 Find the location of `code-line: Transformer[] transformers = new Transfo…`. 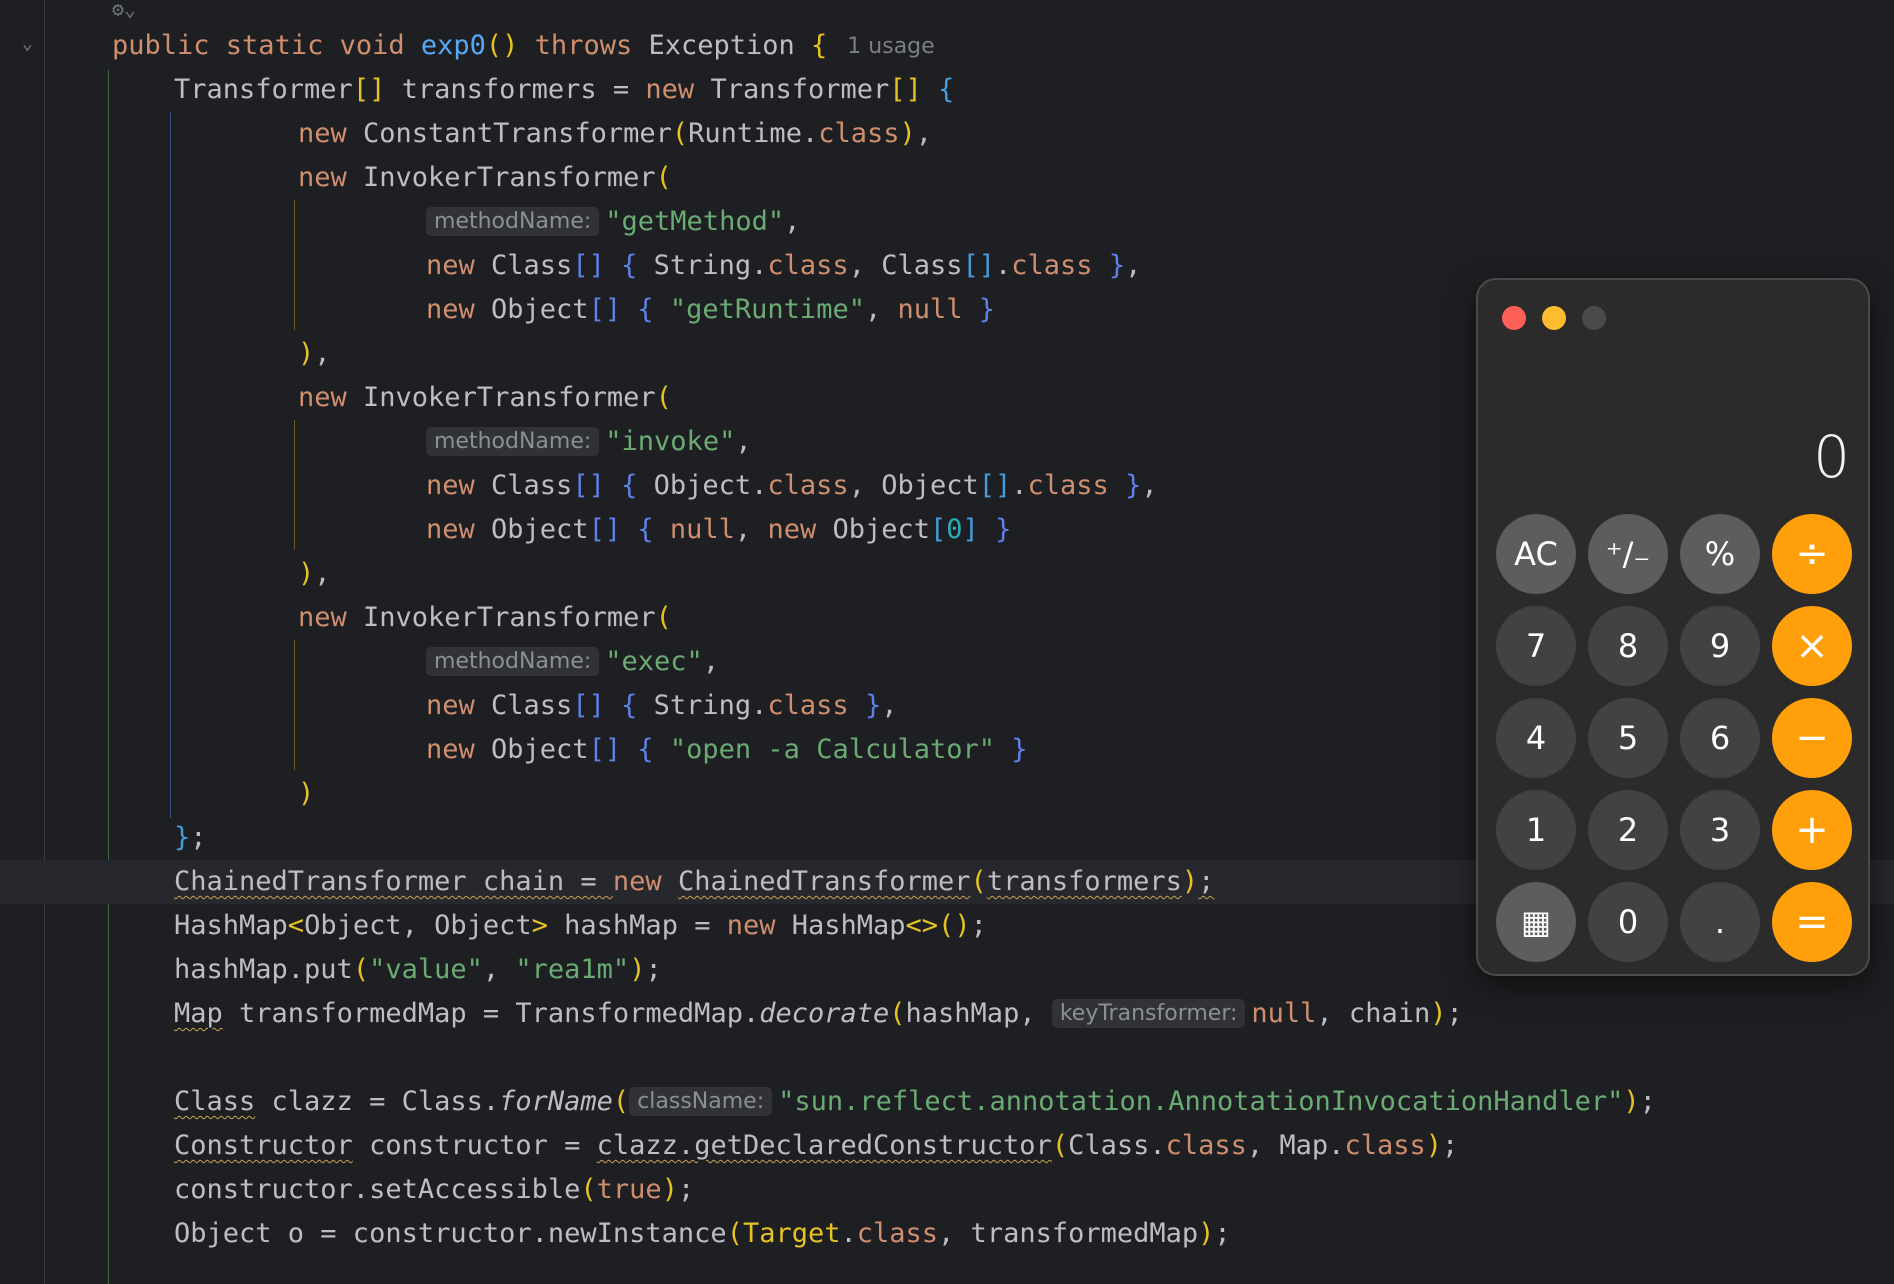

code-line: Transformer[] transformers = new Transfo… is located at coordinates (947, 90).